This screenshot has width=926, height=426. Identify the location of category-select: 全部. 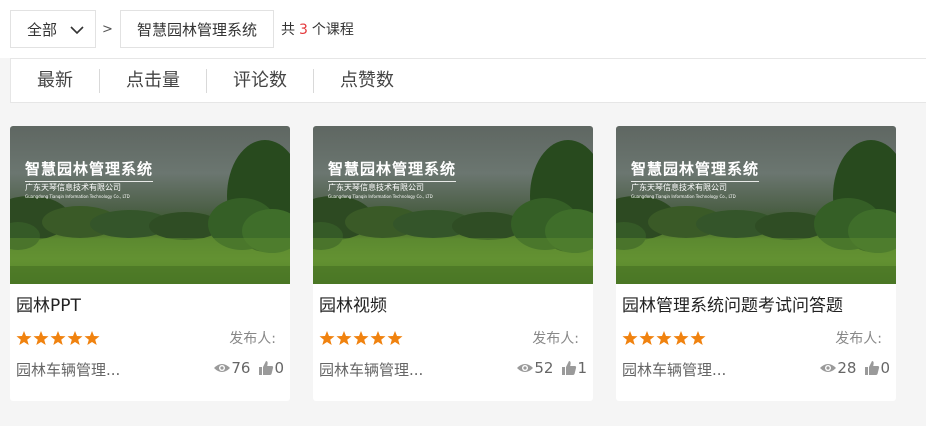
(53, 29).